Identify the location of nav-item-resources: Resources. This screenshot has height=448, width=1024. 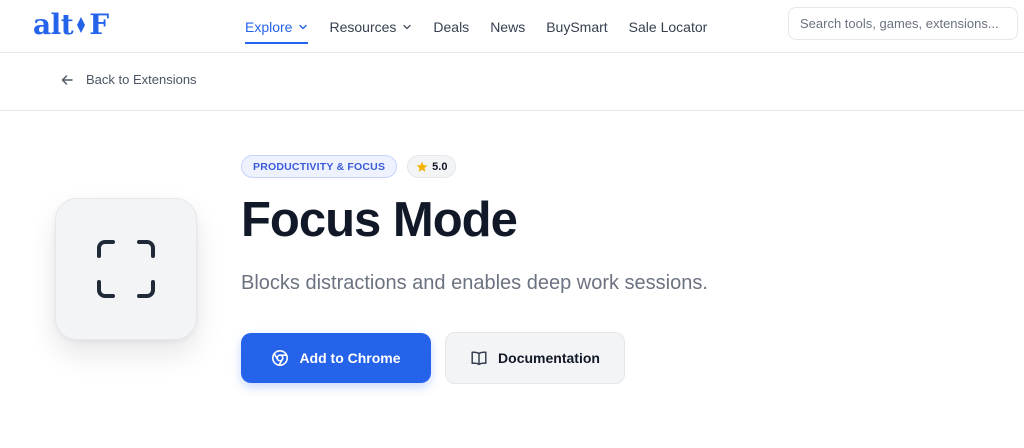
(370, 26).